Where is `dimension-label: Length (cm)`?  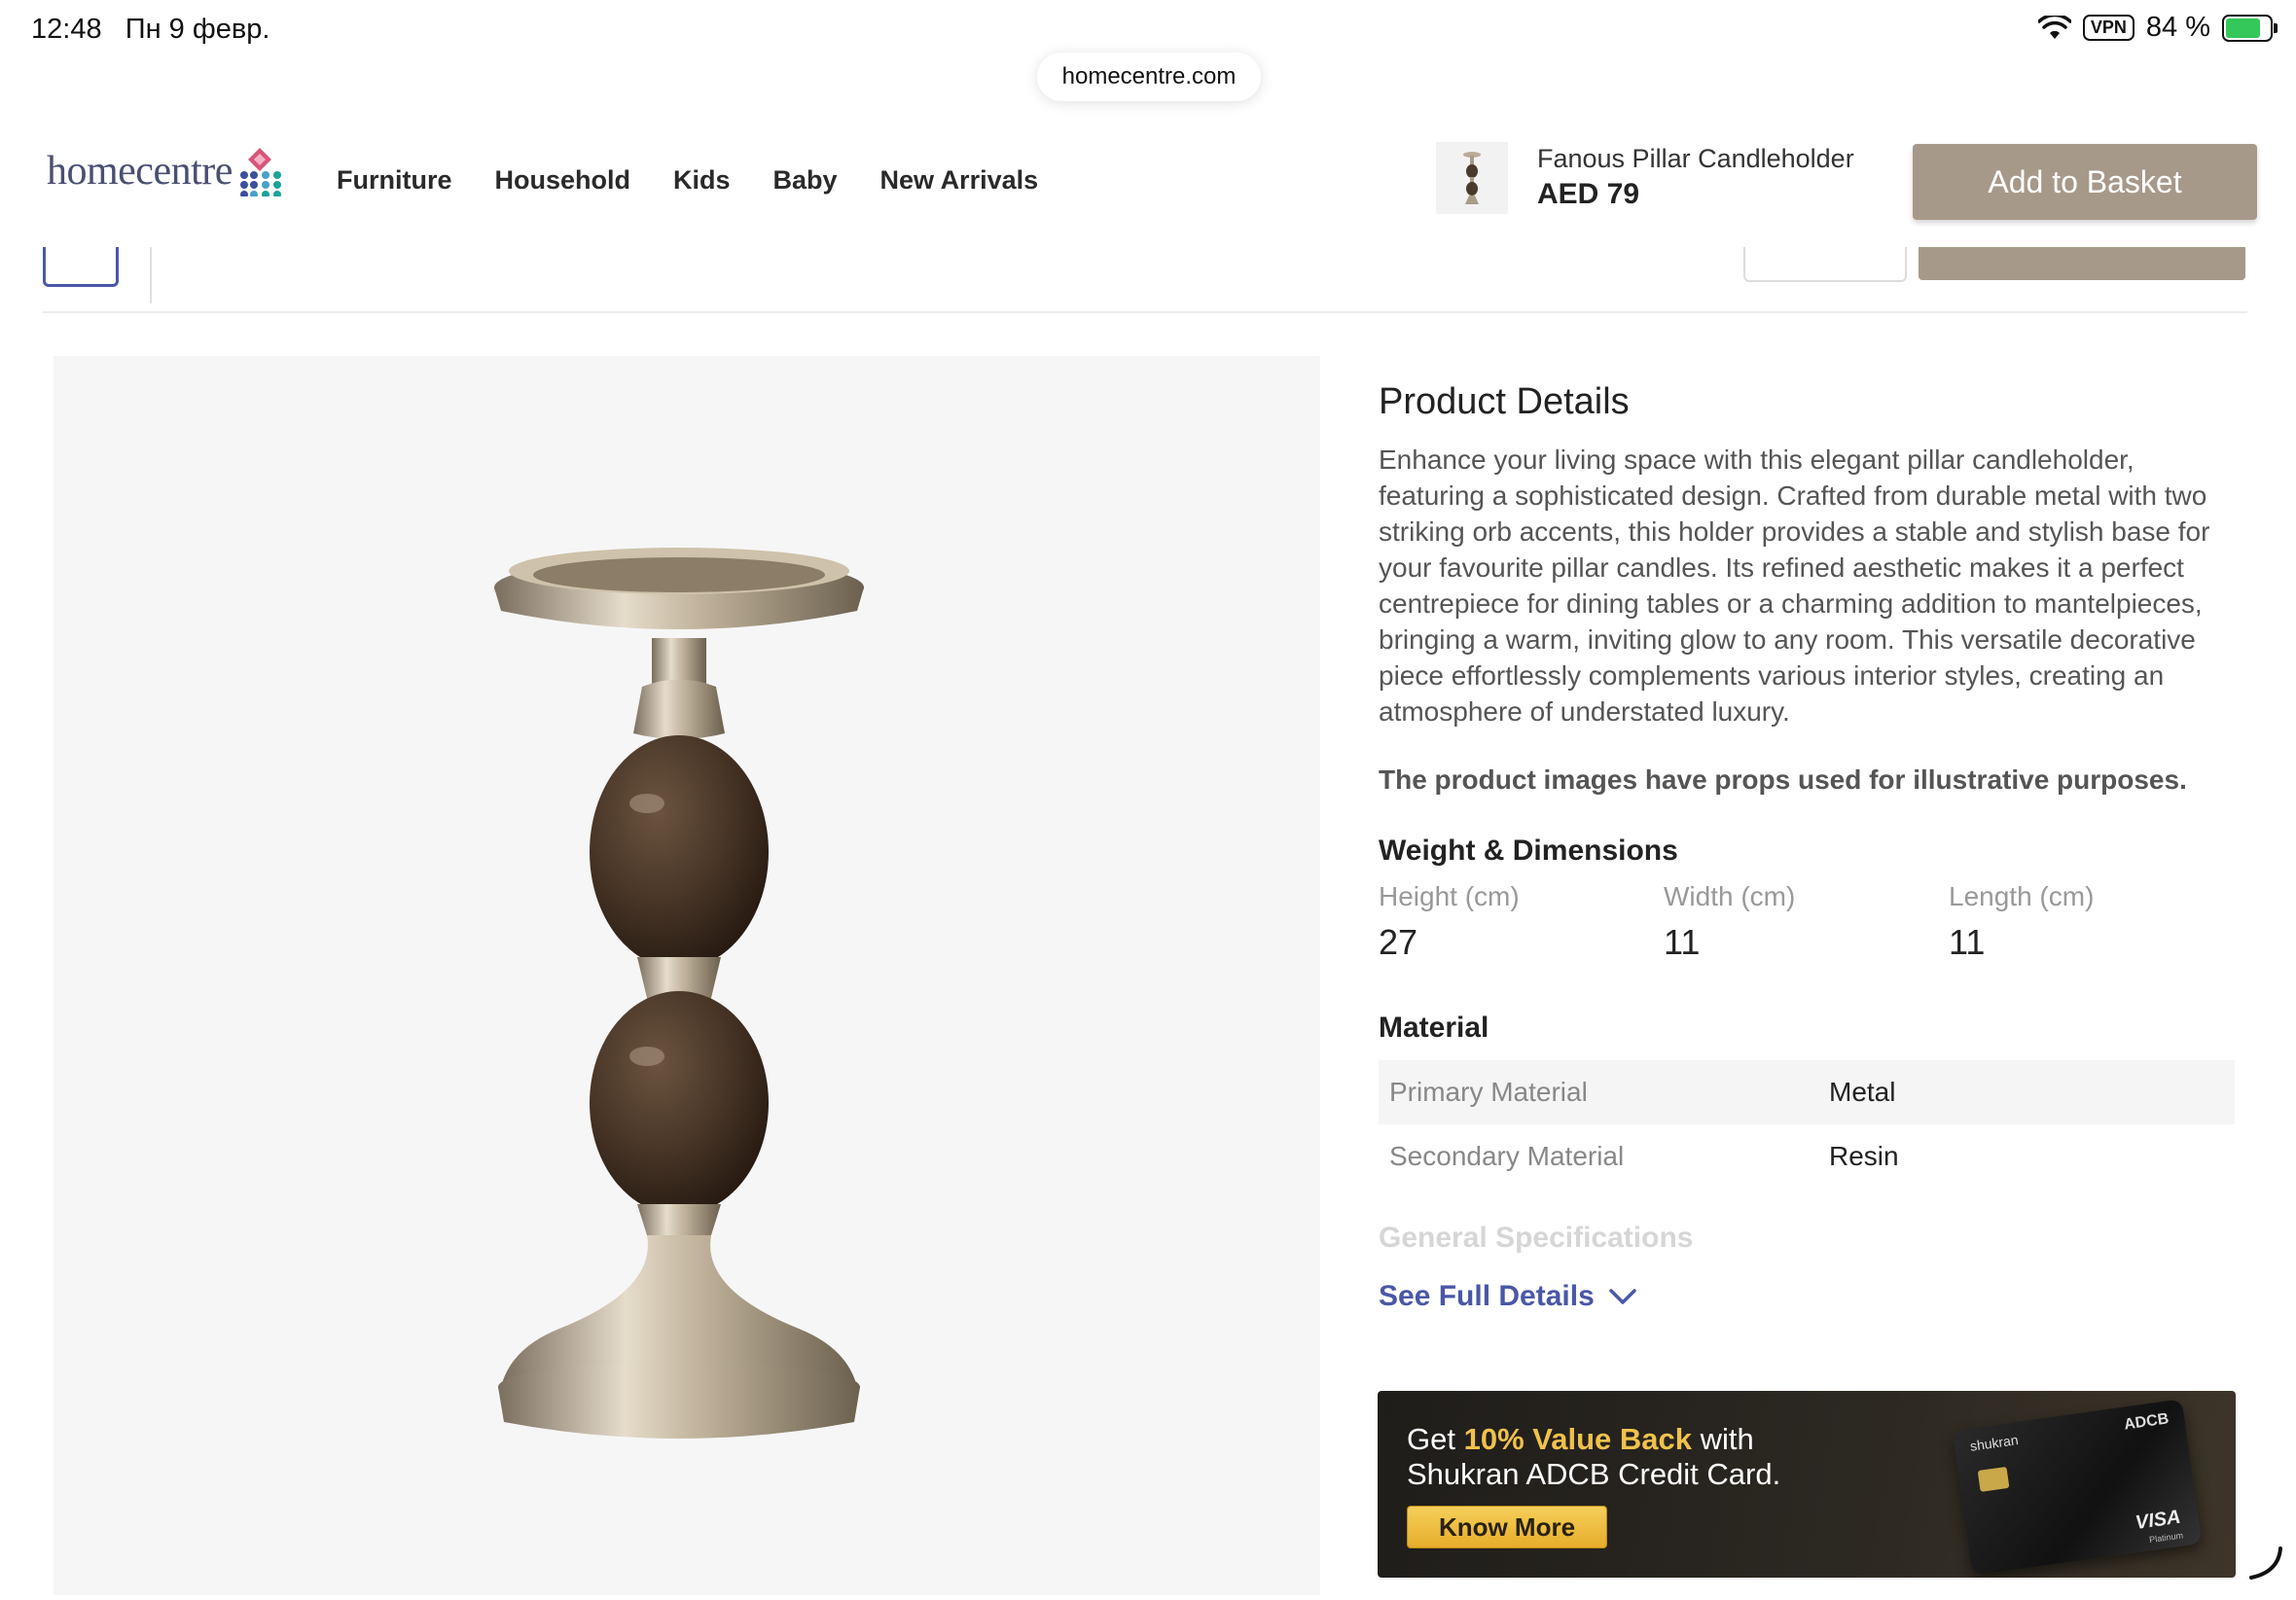
dimension-label: Length (cm) is located at coordinates (2022, 896).